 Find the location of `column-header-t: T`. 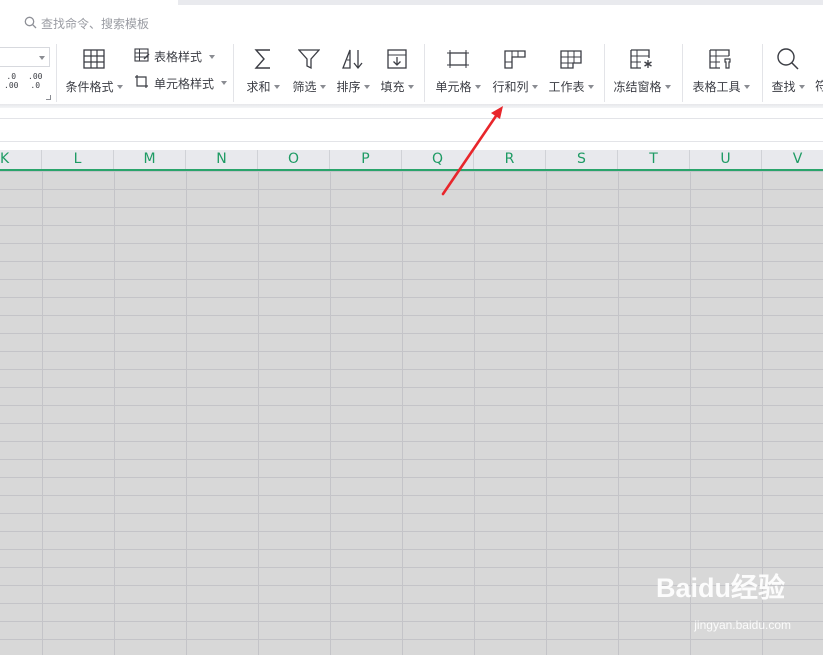

column-header-t: T is located at coordinates (654, 159).